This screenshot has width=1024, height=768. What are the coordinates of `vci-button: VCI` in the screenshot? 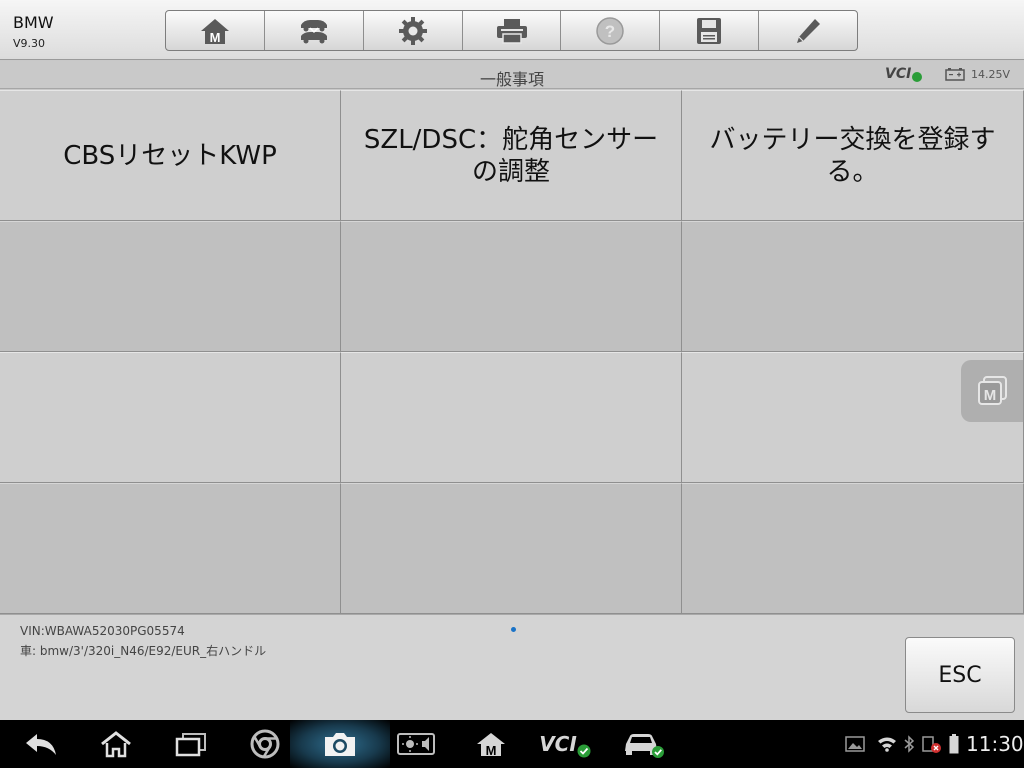 It's located at (565, 744).